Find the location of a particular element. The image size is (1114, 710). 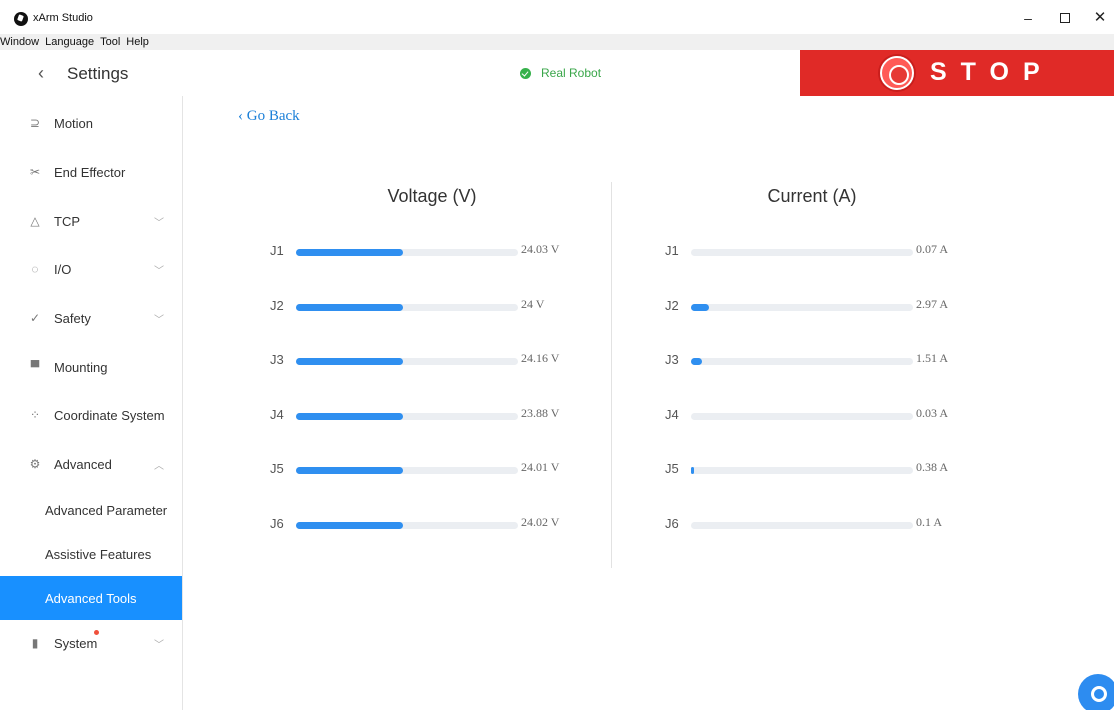

joint-label: J3 is located at coordinates (672, 359).